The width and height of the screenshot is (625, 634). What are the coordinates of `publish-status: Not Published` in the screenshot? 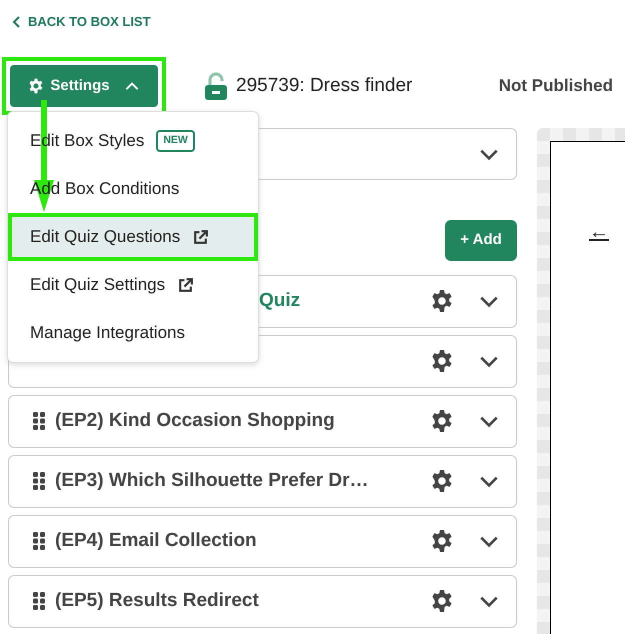 It's located at (555, 86).